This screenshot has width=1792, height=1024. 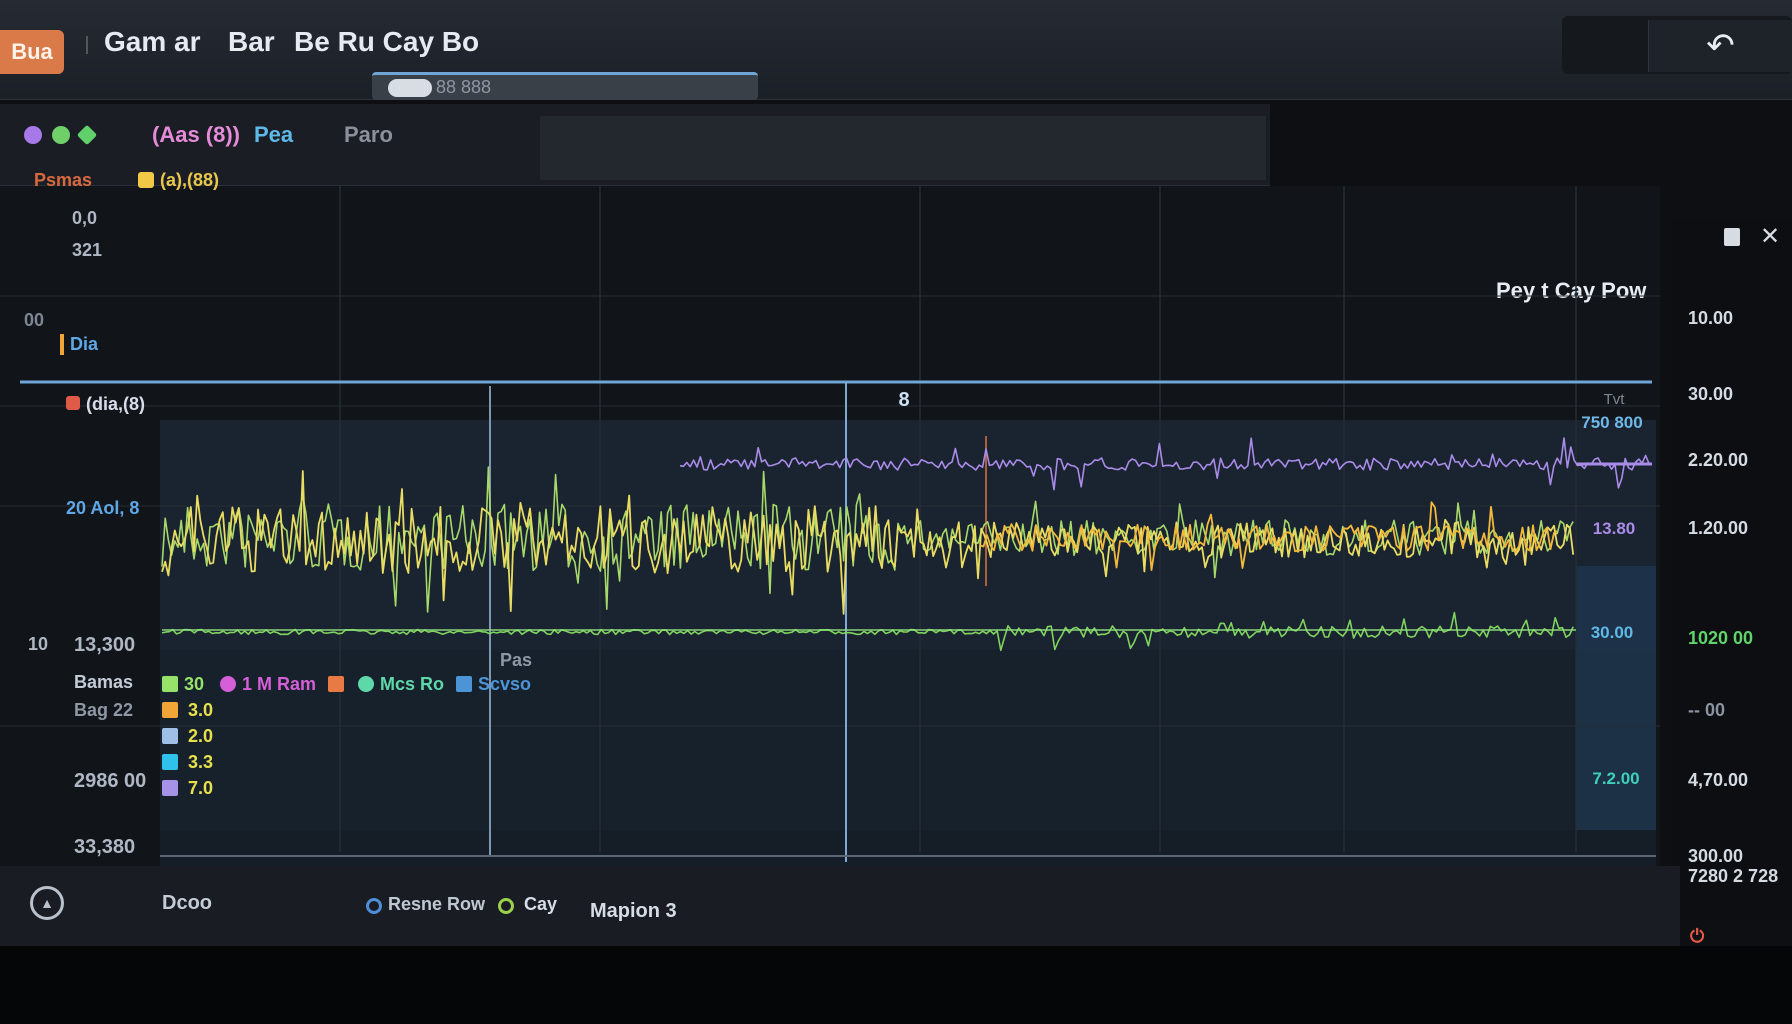 I want to click on menu-item-3: Be Ru Cay Bo, so click(x=386, y=42).